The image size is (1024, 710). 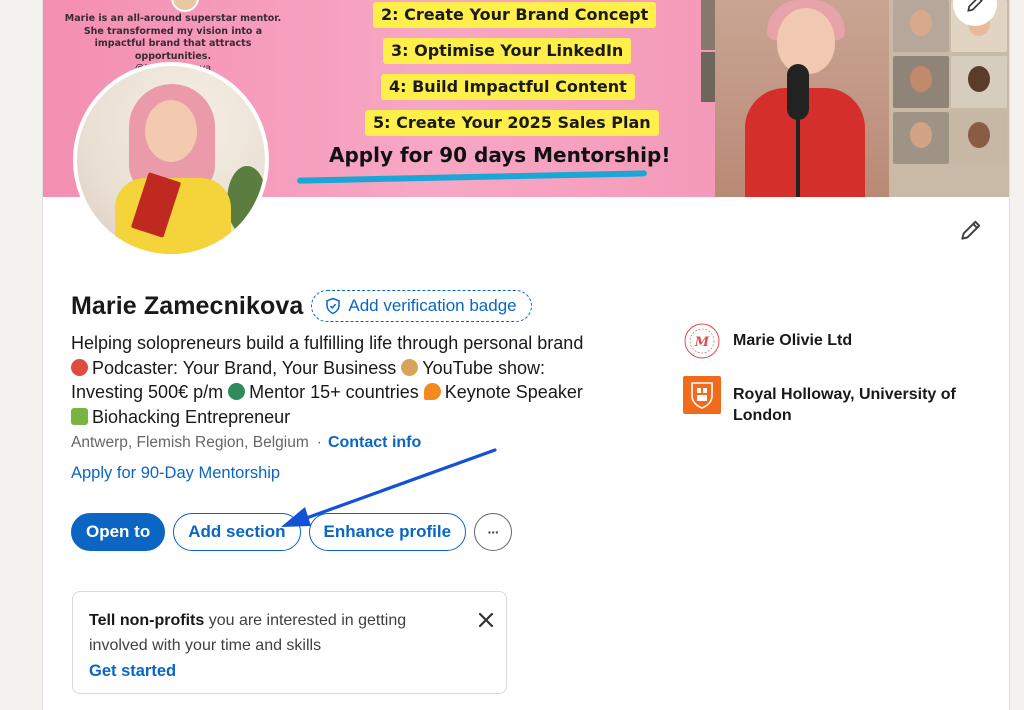 What do you see at coordinates (185, 6) in the screenshot?
I see `quote-avatar` at bounding box center [185, 6].